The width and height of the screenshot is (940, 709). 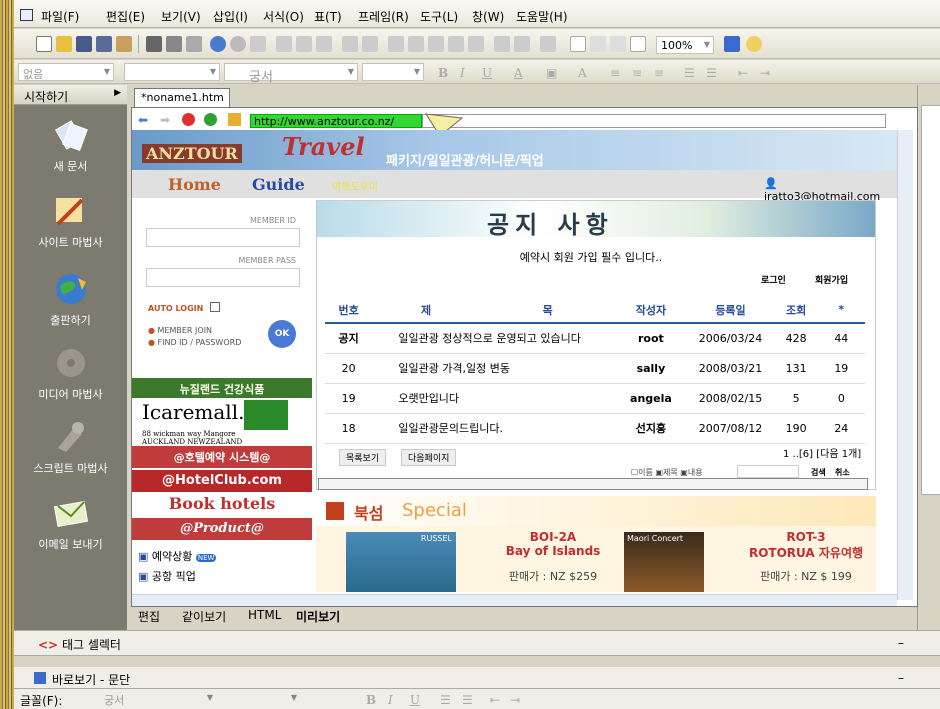 I want to click on globe-icon, so click(x=238, y=44).